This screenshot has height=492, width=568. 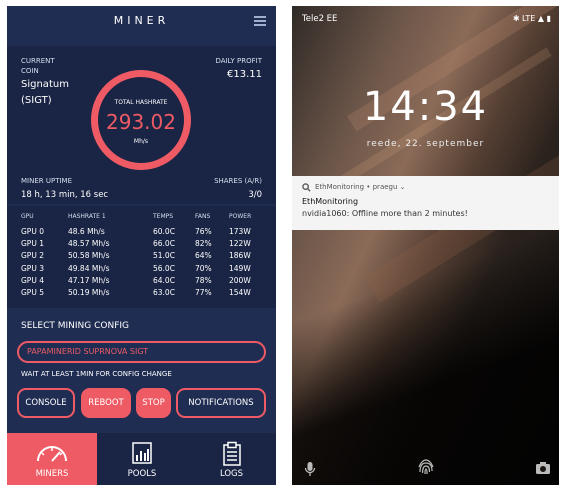 I want to click on nav-label-miners: MINERS, so click(x=52, y=474).